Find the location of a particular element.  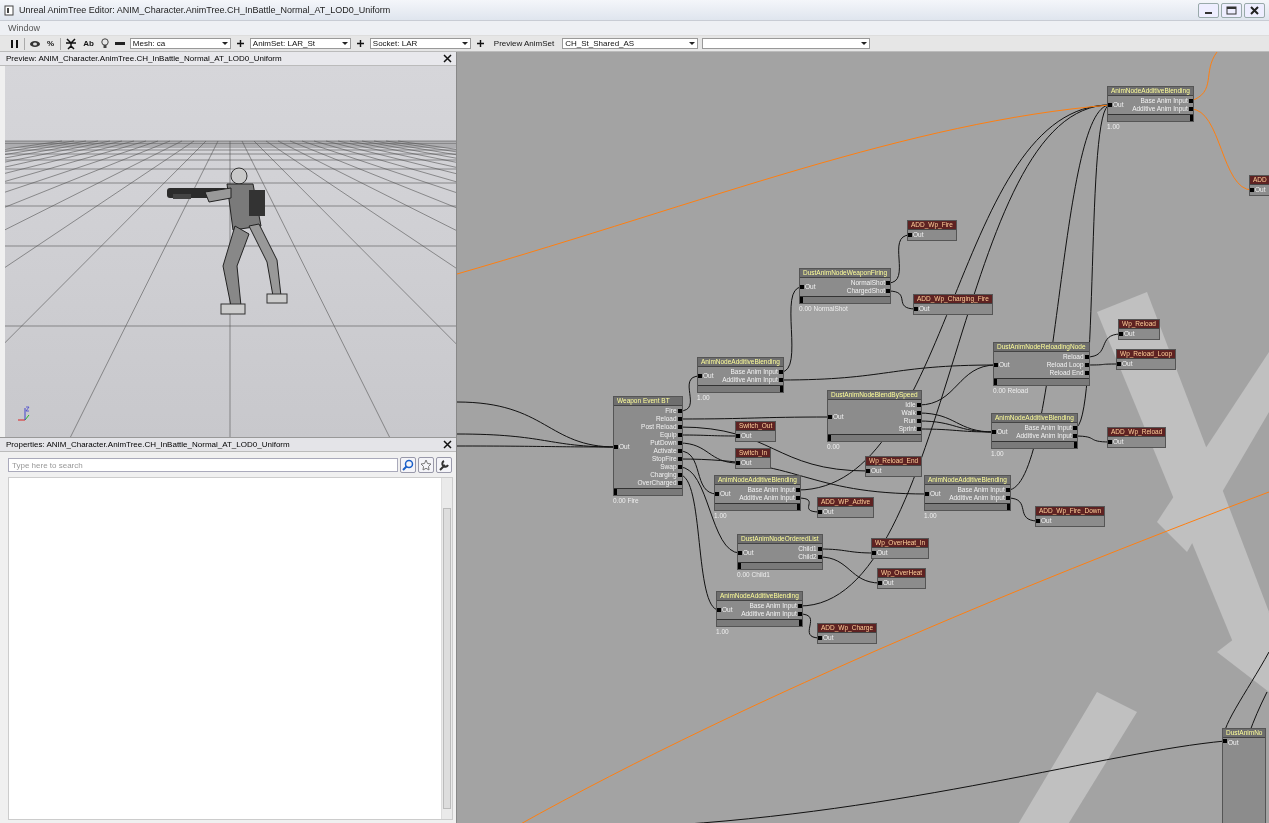

panel-title: Preview: ANIM_Character.AnimTree.CH_InBattle_Normal_AT_LOD0_Uniform is located at coordinates (144, 58).